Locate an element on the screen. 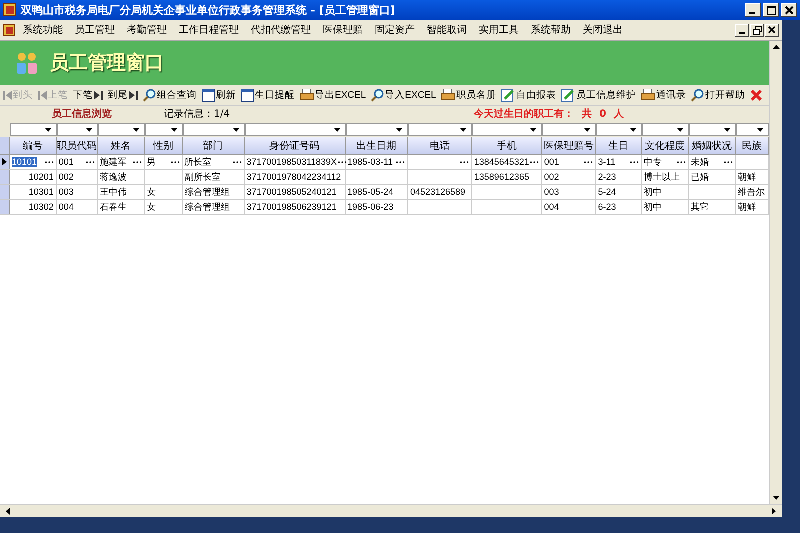 This screenshot has width=800, height=533. table-cell: 6-23 is located at coordinates (607, 207).